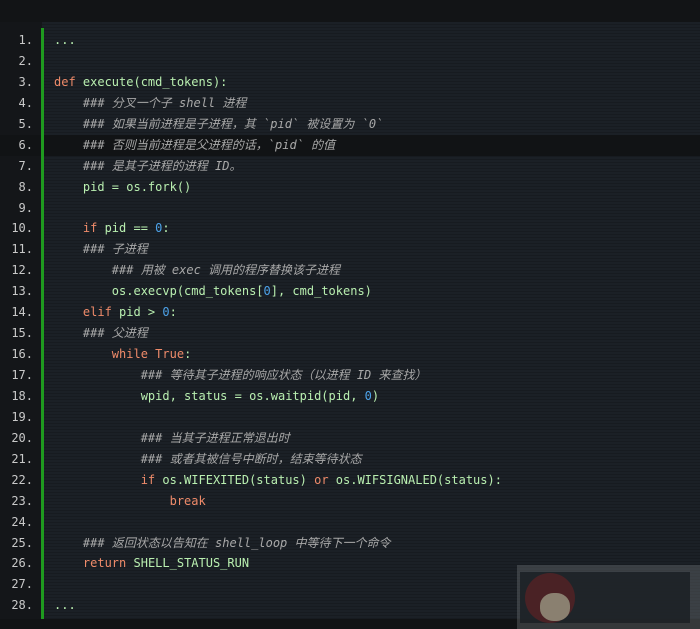 This screenshot has height=629, width=700. I want to click on line-code: if pid == 0:, so click(112, 228).